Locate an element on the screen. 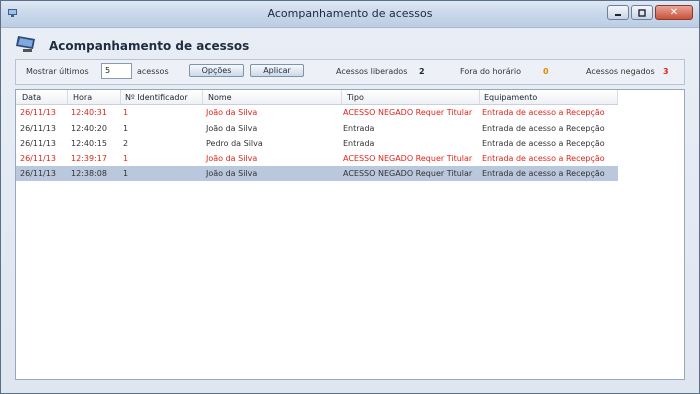 This screenshot has width=700, height=394. maximize-icon is located at coordinates (642, 12).